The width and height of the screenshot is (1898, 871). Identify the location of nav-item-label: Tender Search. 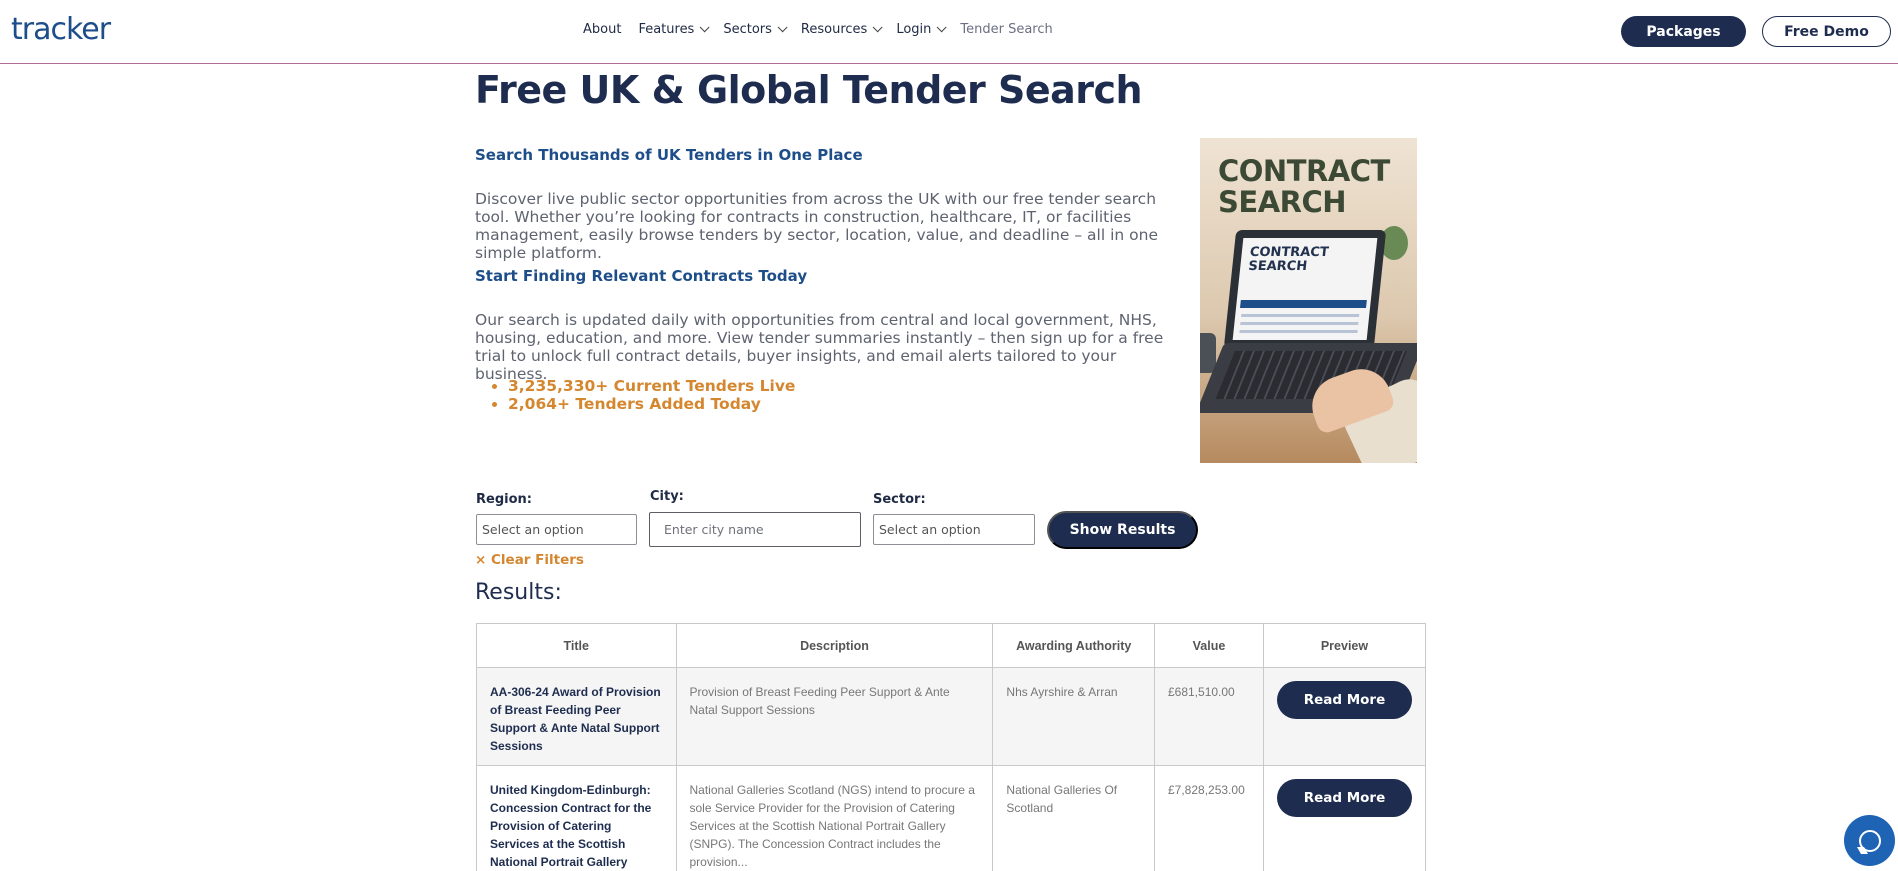
(1006, 29).